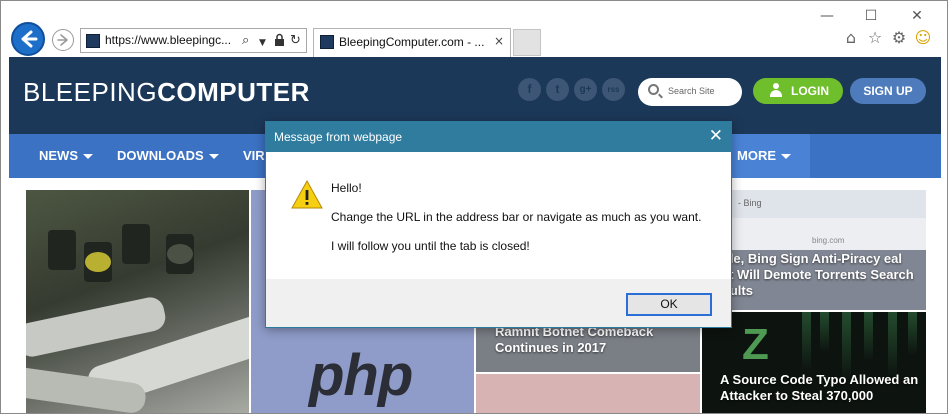 The image size is (948, 414). I want to click on back-button, so click(28, 39).